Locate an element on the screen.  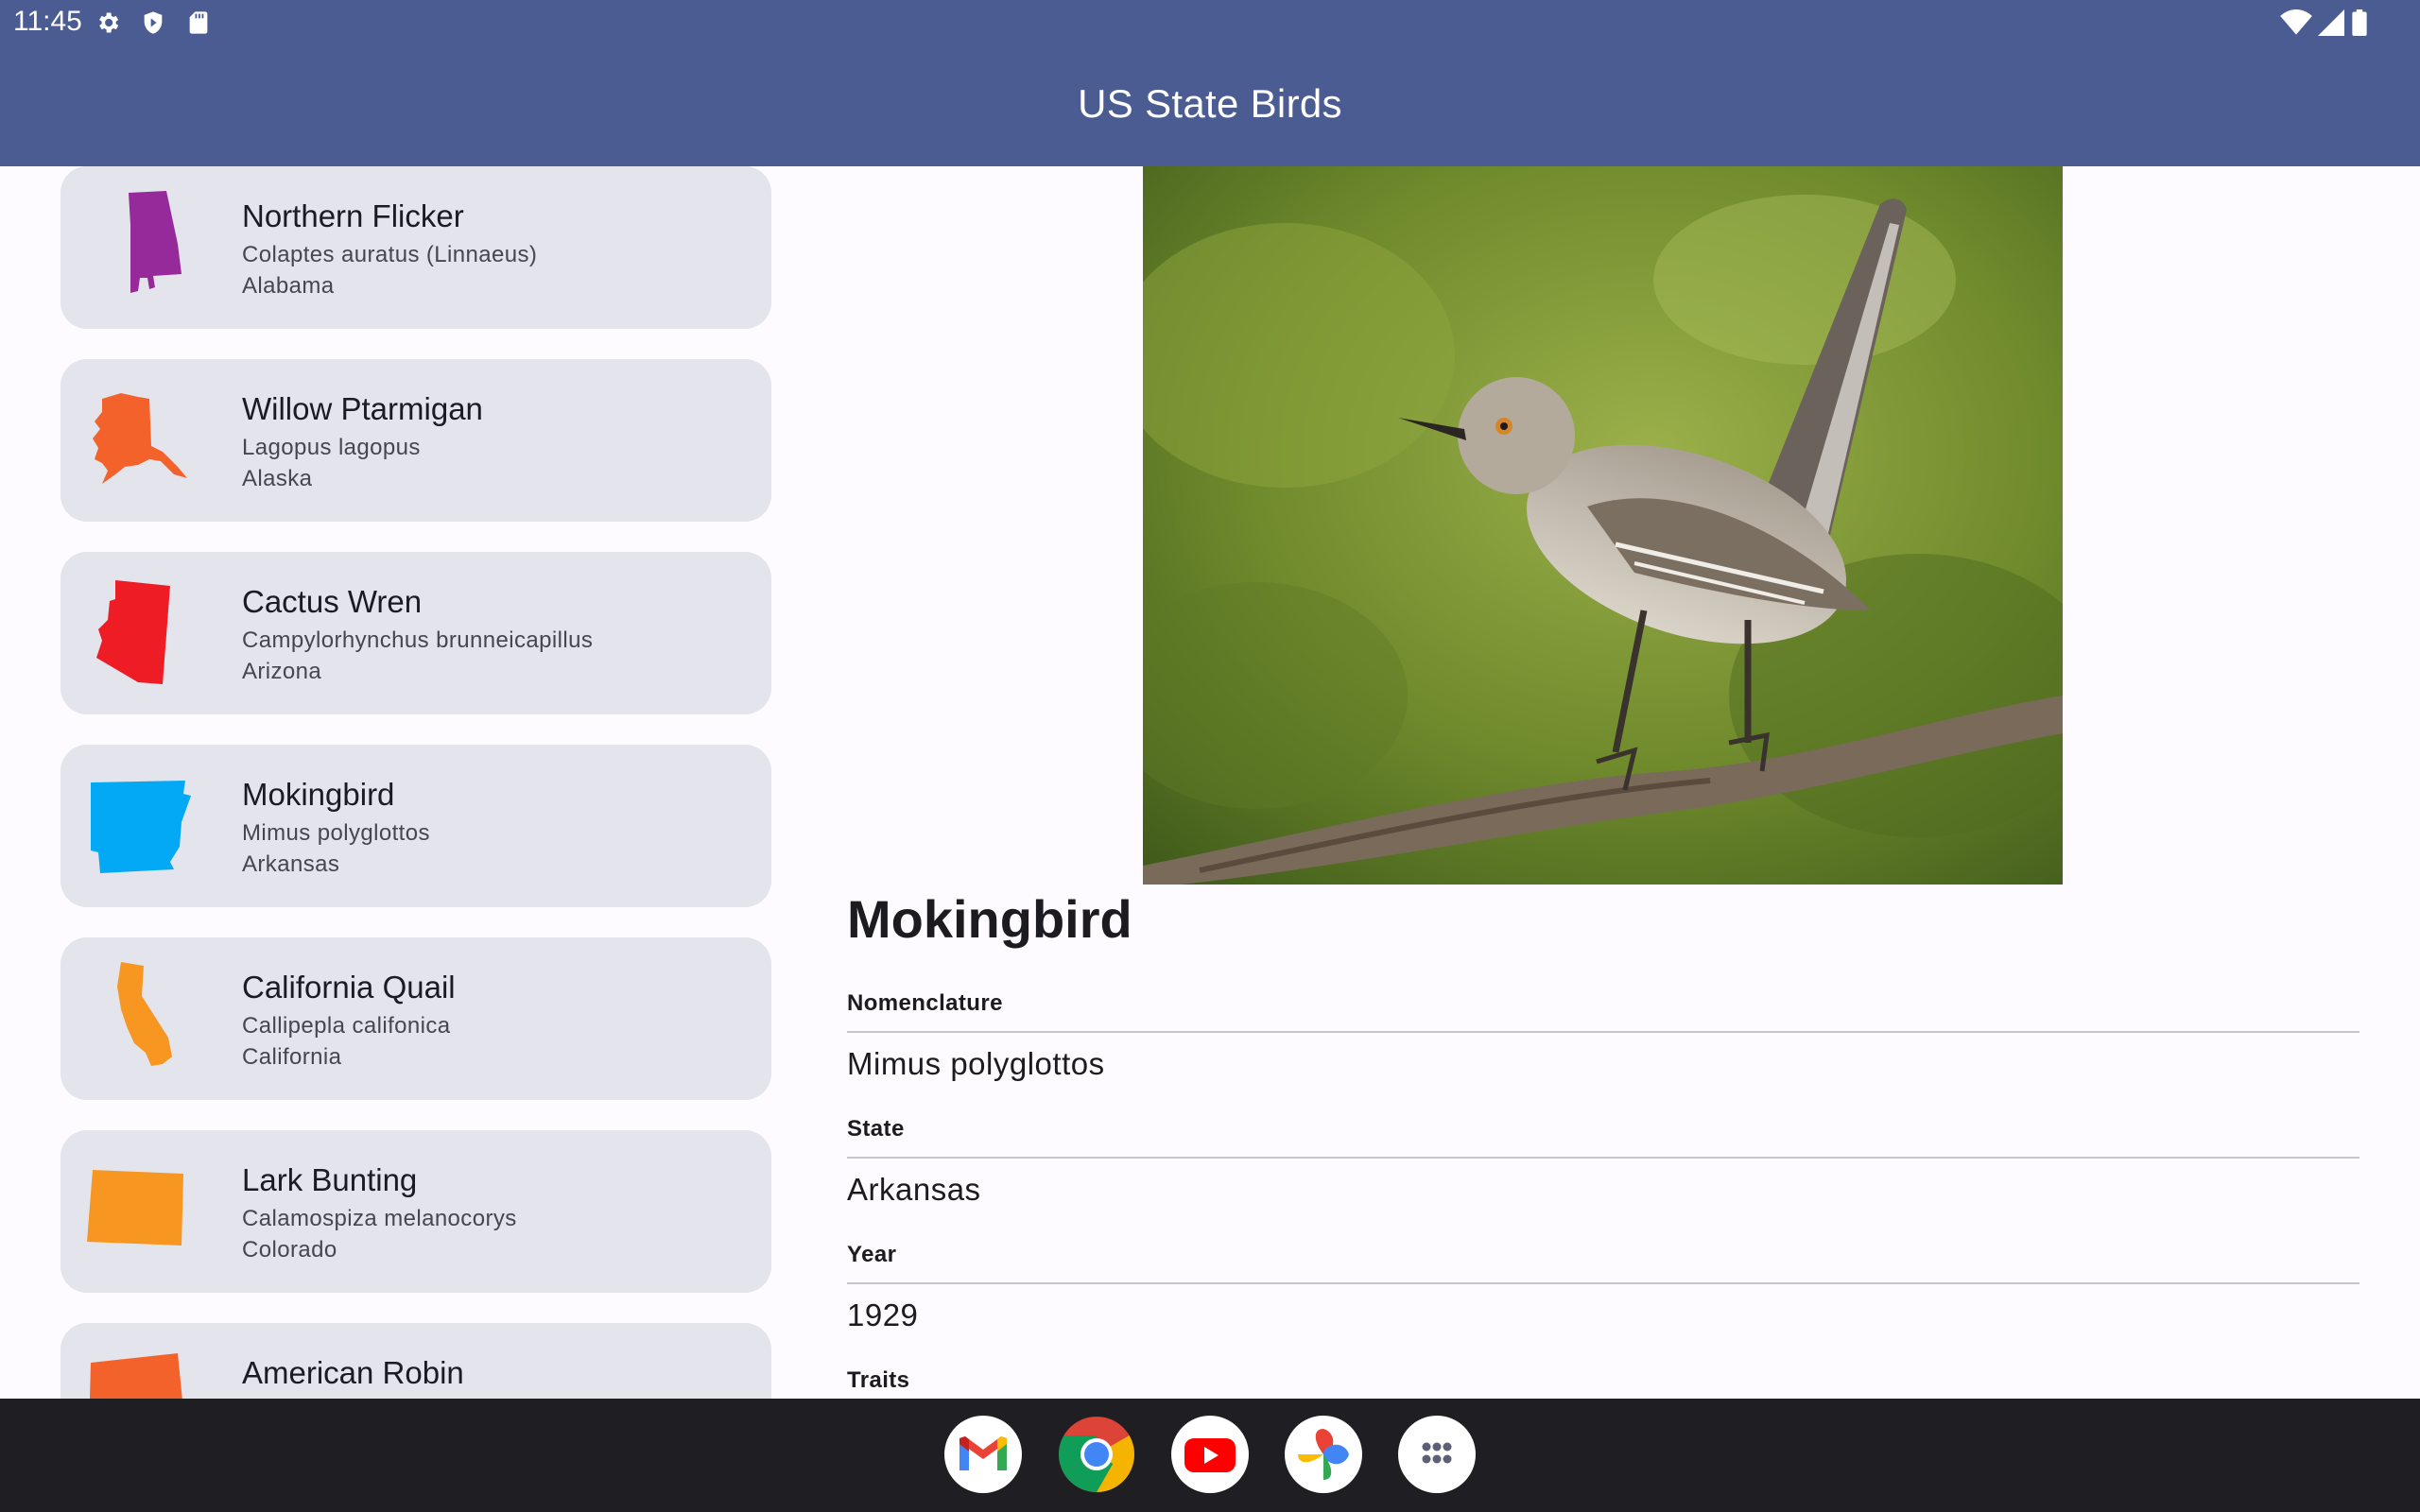
gmail-icon is located at coordinates (983, 1454).